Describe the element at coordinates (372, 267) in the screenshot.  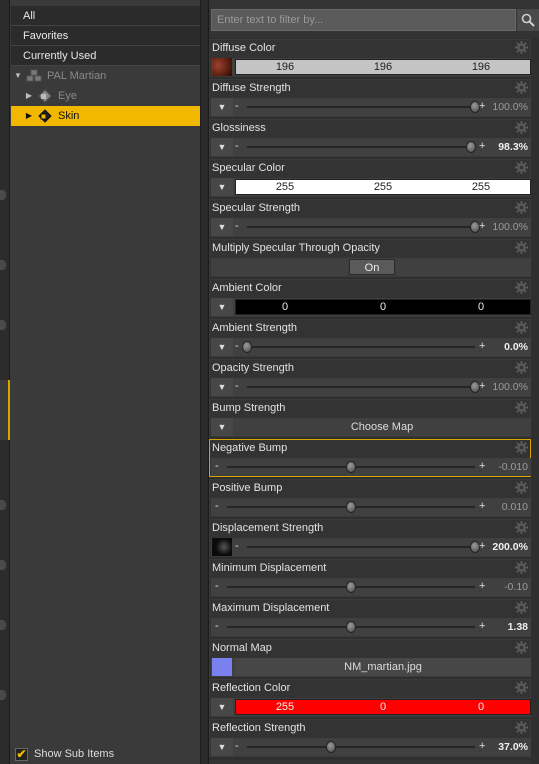
I see `on-off-toggle: On` at that location.